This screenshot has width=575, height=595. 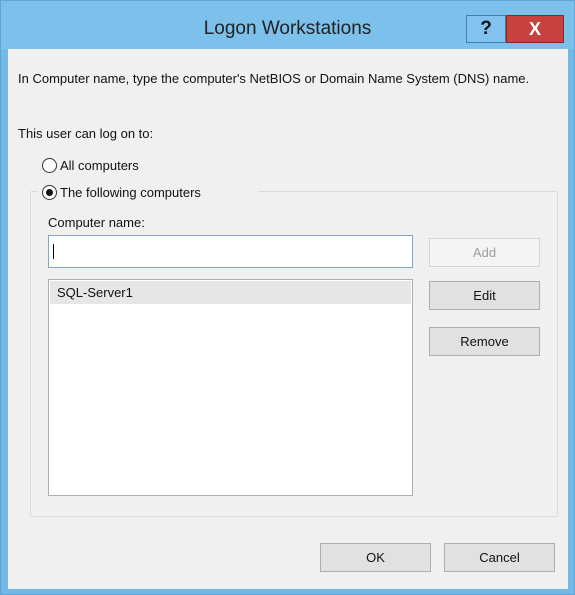 What do you see at coordinates (130, 192) in the screenshot?
I see `following-computers-label: The following computers` at bounding box center [130, 192].